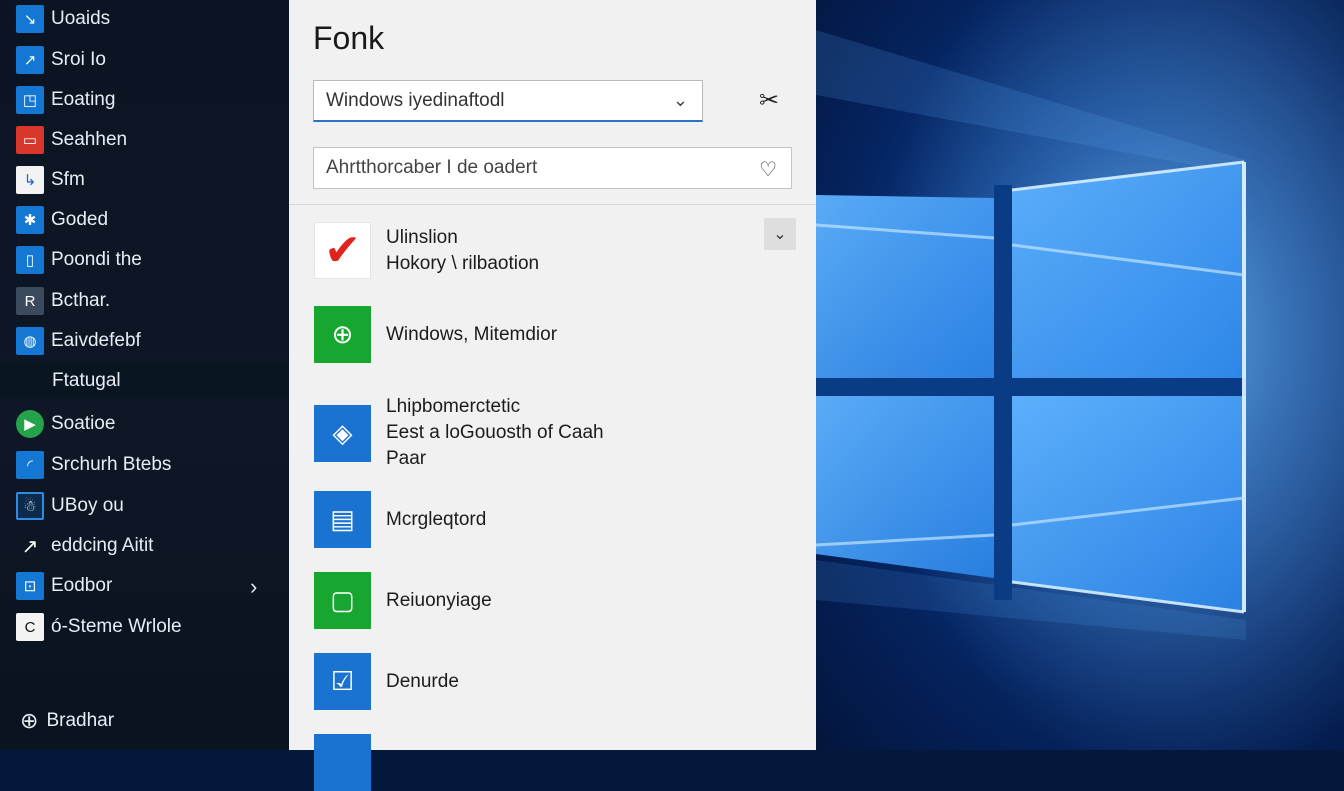 This screenshot has width=1344, height=791. I want to click on expand-button: ⌄, so click(780, 234).